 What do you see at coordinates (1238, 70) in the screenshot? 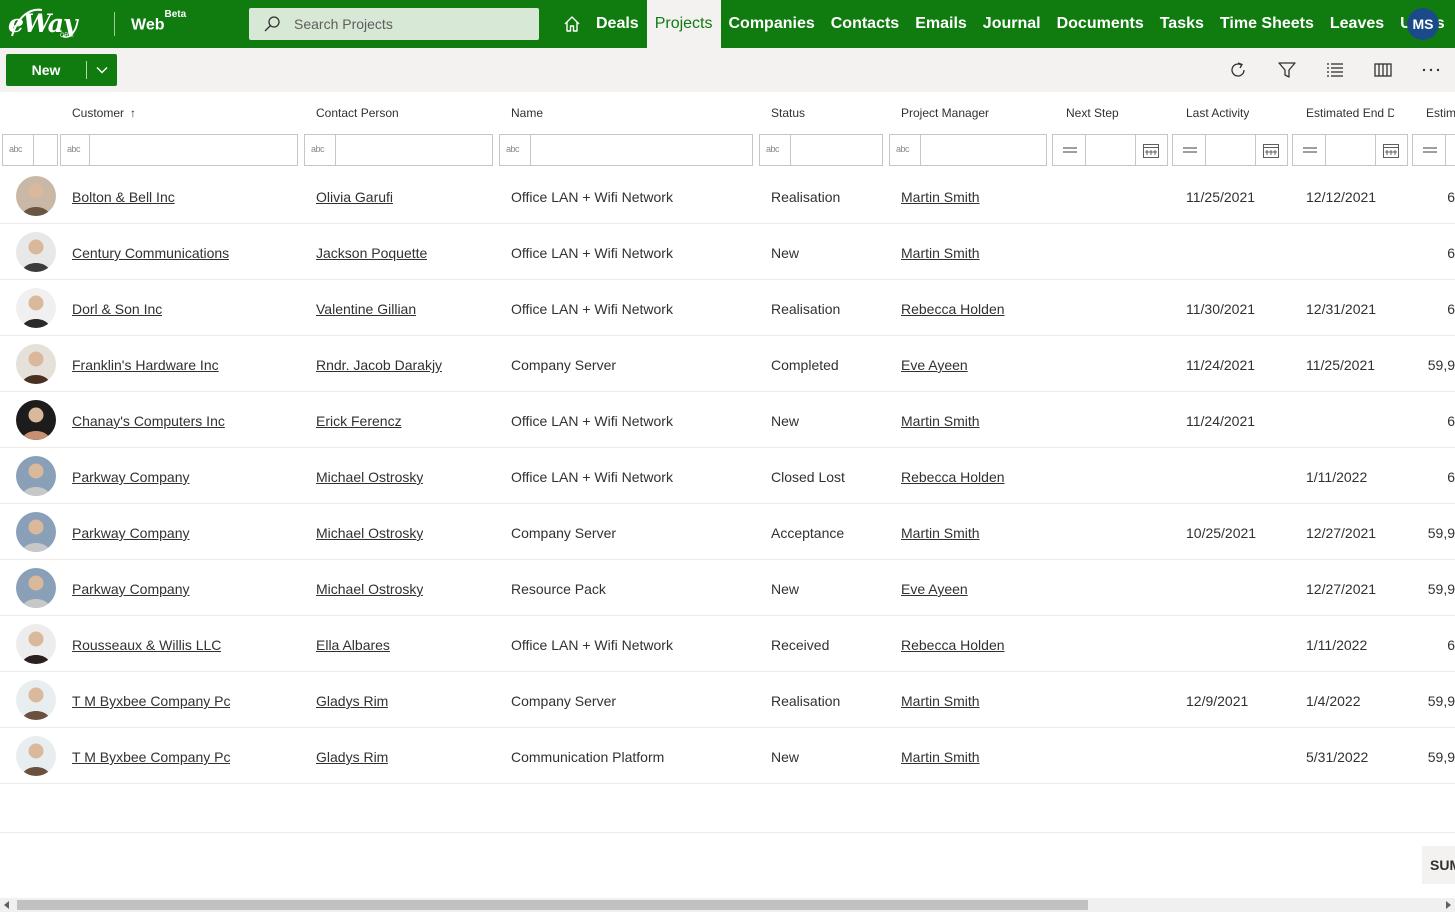
I see `refresh-icon` at bounding box center [1238, 70].